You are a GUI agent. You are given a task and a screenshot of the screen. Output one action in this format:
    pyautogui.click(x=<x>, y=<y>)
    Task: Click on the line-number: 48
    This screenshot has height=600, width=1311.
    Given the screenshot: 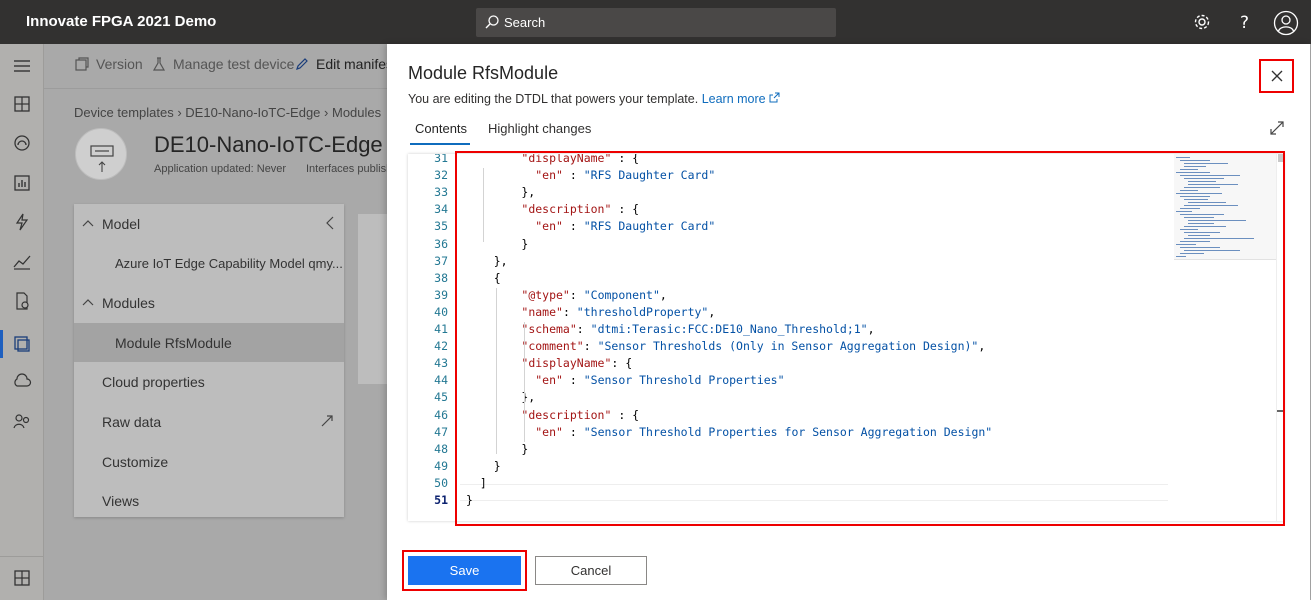 What is the action you would take?
    pyautogui.click(x=441, y=448)
    